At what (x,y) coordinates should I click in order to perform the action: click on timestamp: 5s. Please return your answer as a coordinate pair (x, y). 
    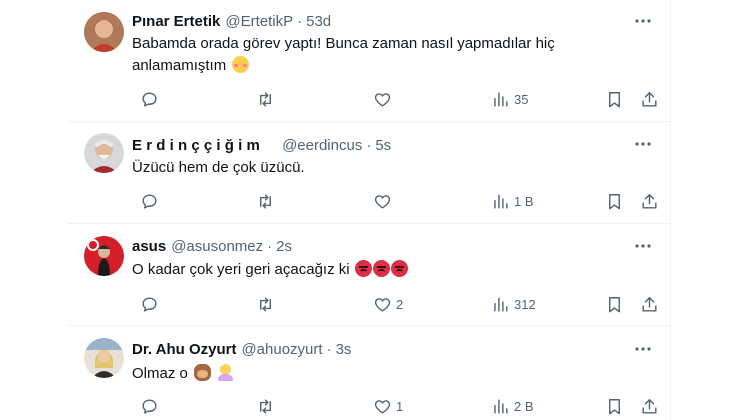
    Looking at the image, I should click on (383, 145).